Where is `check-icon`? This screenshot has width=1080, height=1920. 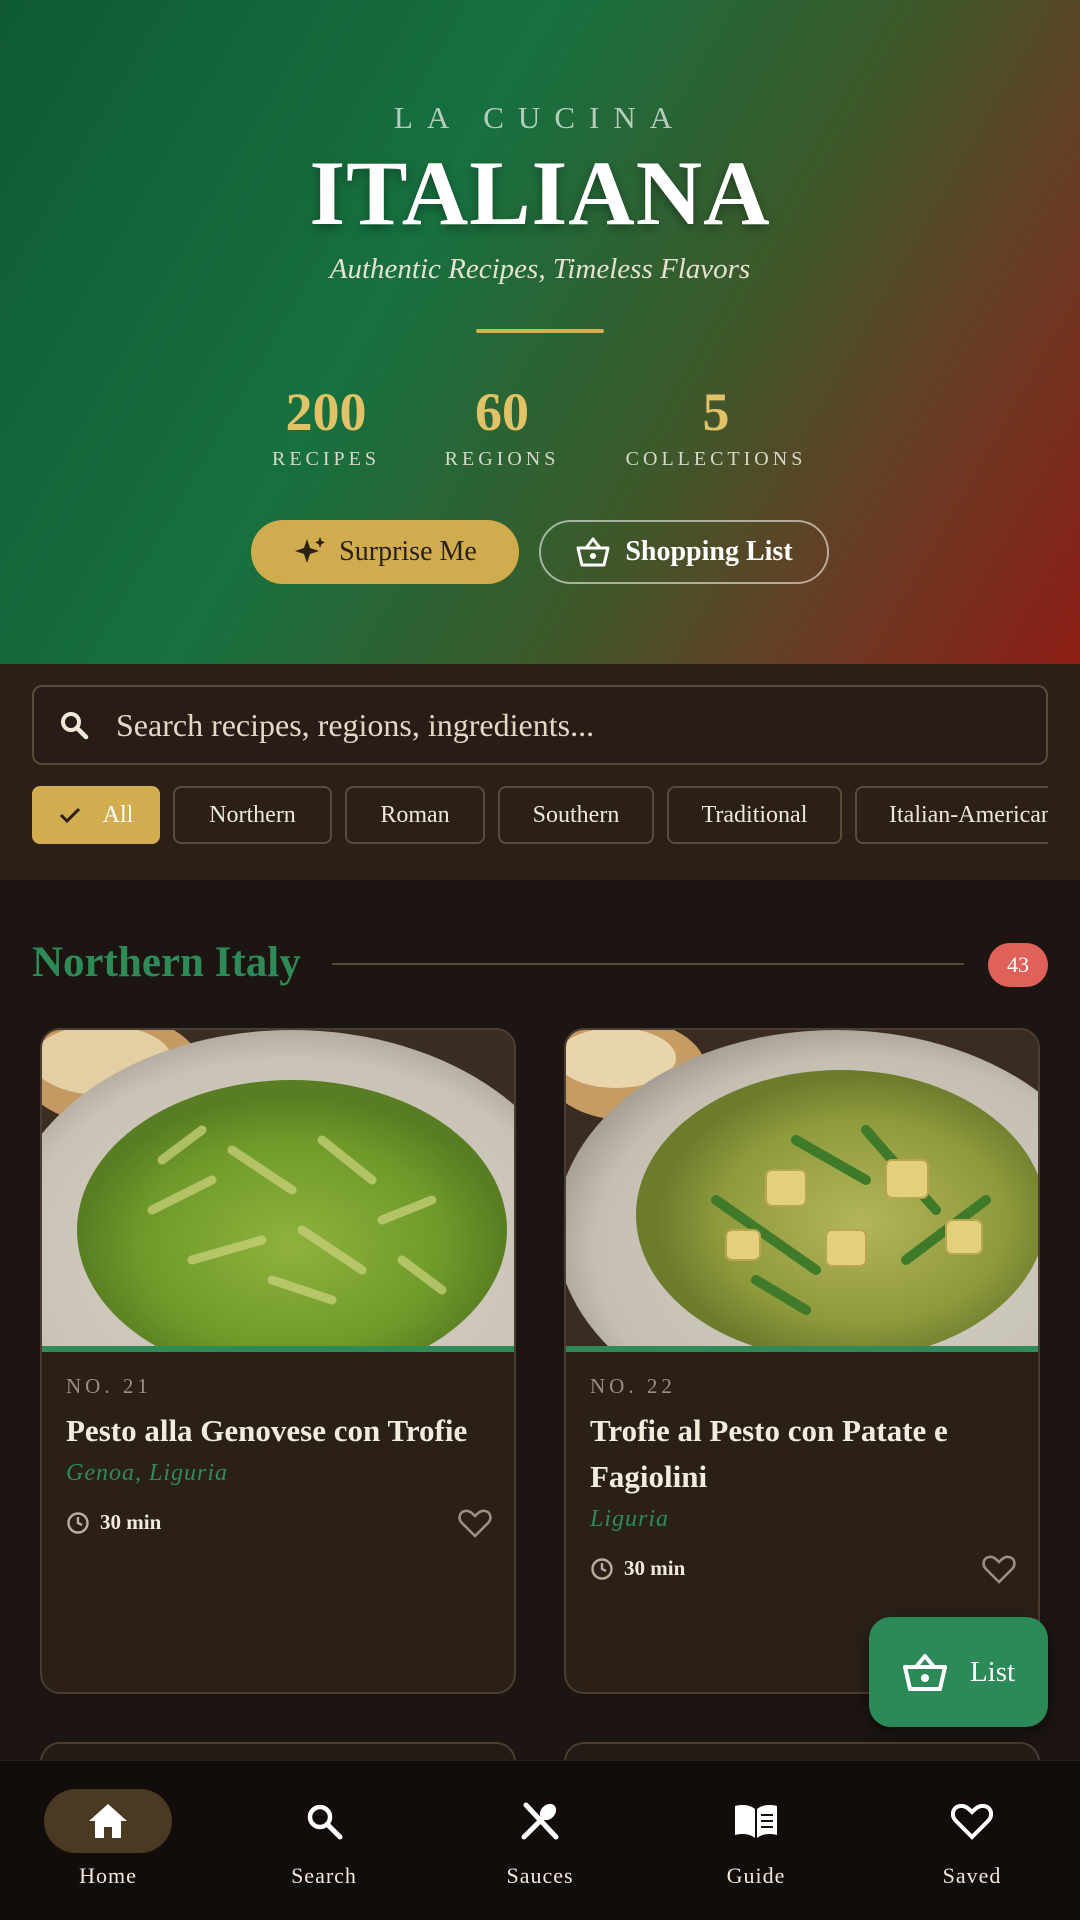
check-icon is located at coordinates (69, 815).